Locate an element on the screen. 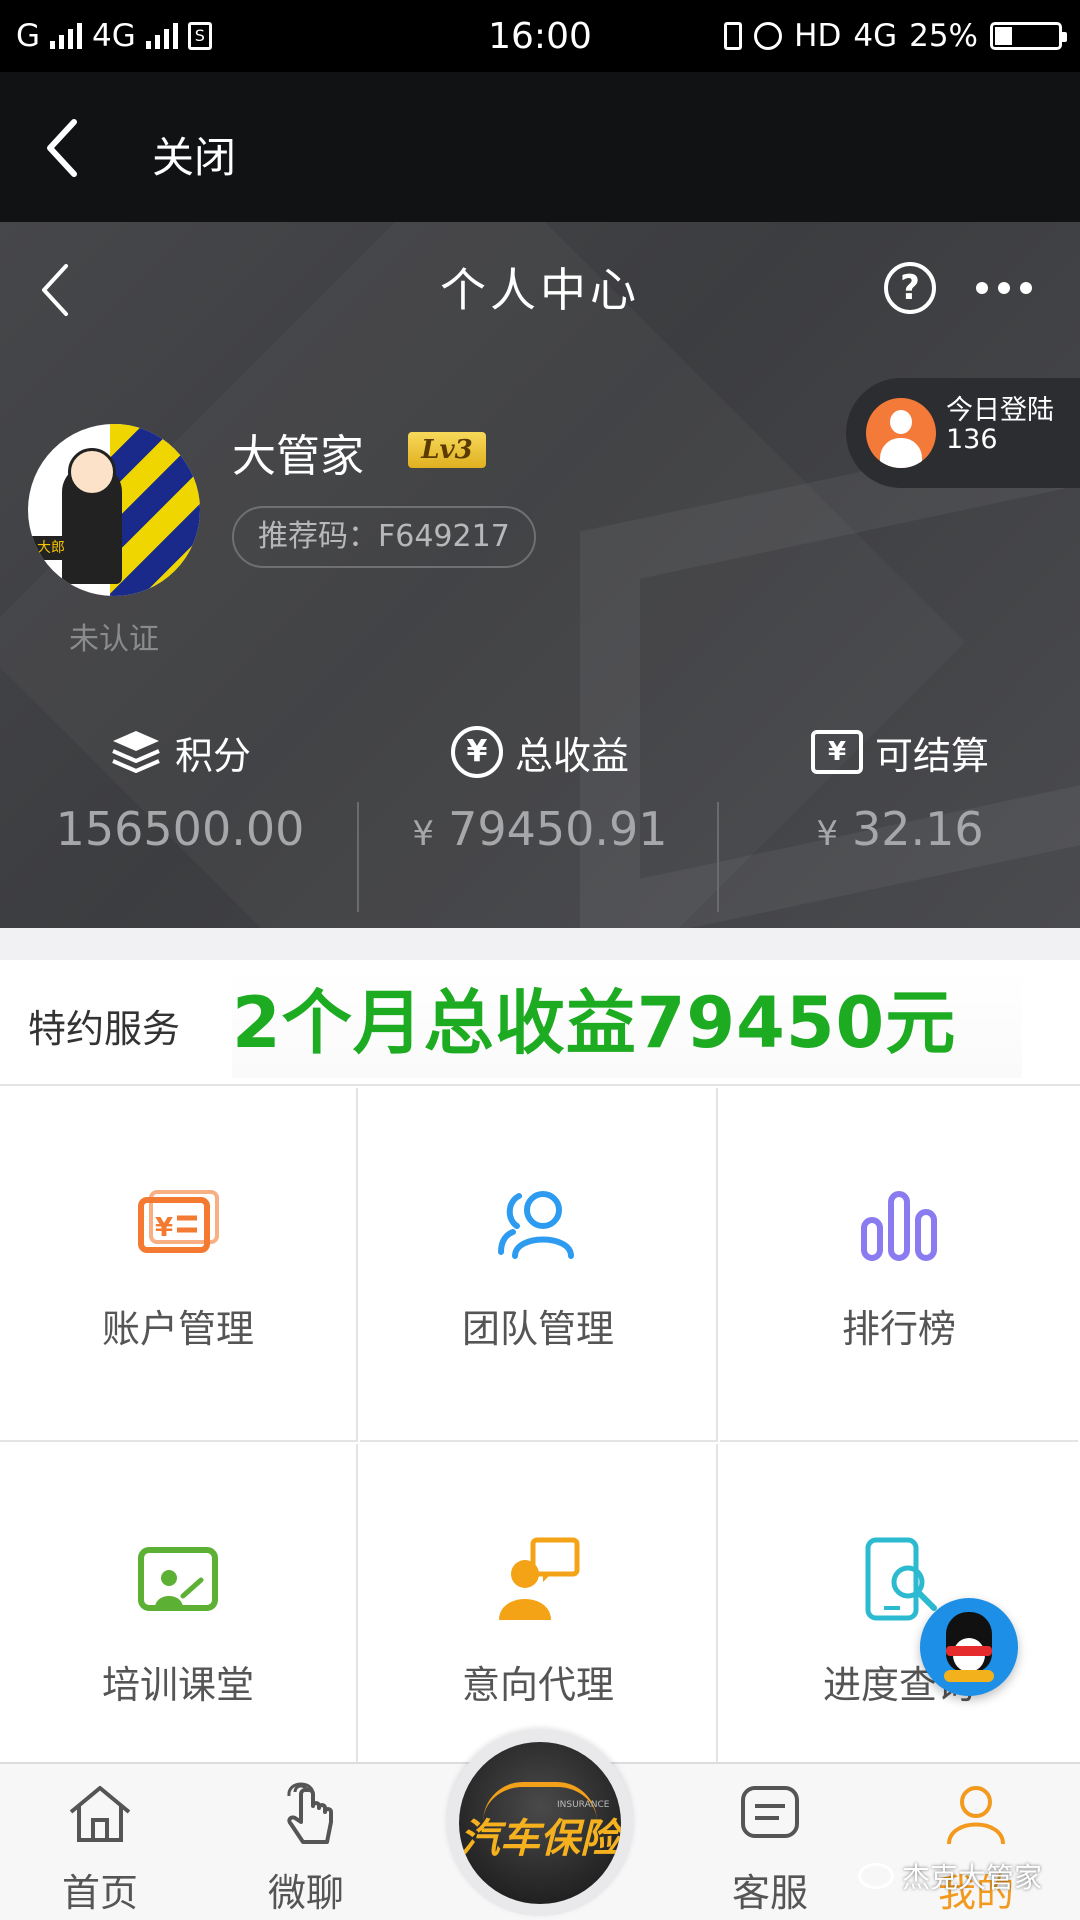  stat-points-label: 积分 is located at coordinates (212, 755).